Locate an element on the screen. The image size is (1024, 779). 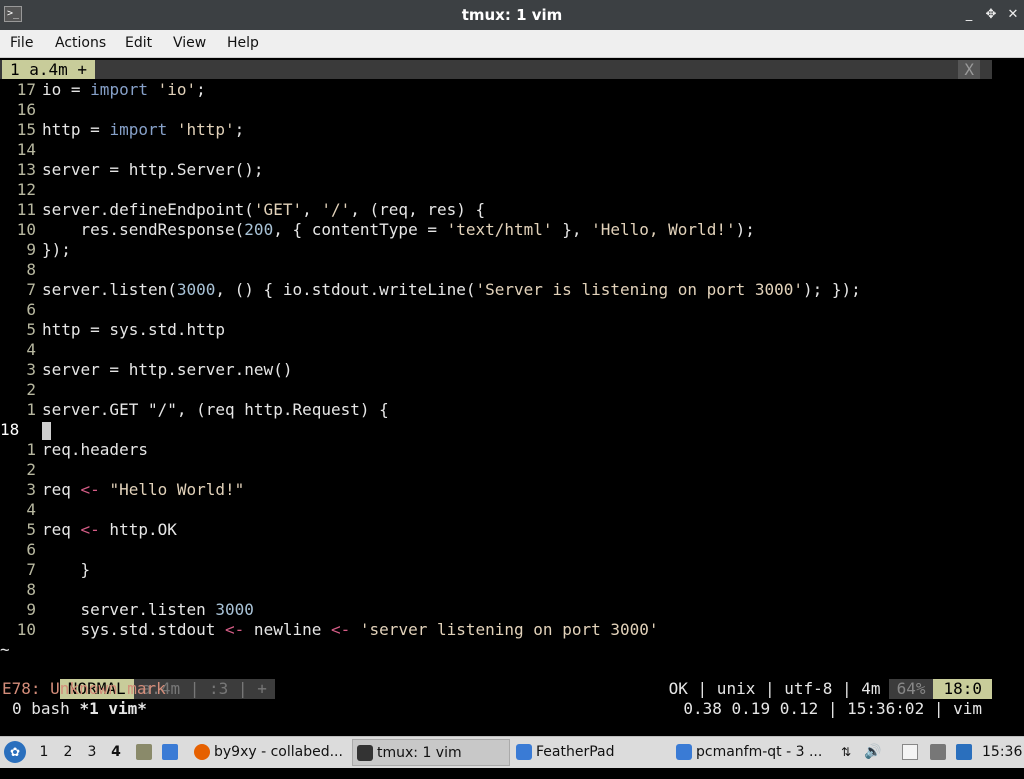
terminal-icon is located at coordinates (365, 753).